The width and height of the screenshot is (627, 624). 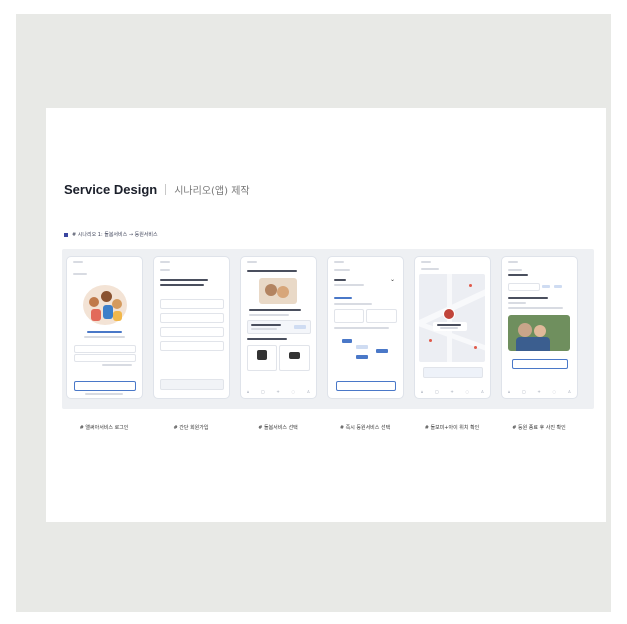 I want to click on section-label, so click(x=343, y=298).